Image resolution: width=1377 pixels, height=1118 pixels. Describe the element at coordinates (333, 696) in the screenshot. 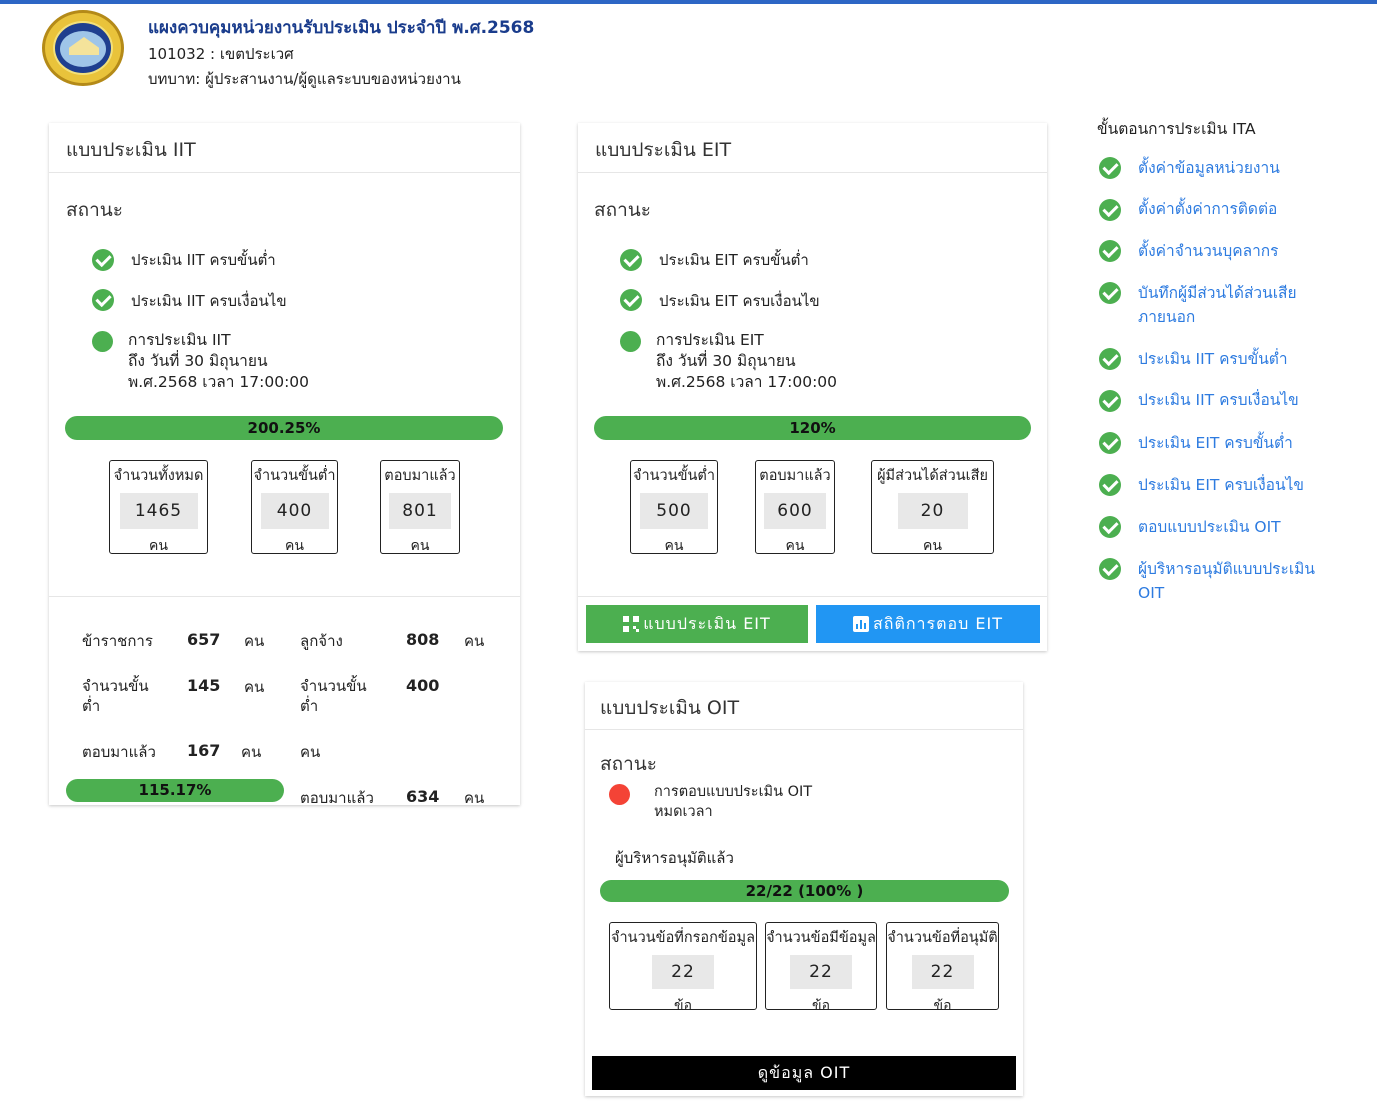

I see `emp-min-label: จำนวนขั้น ต่ำ` at that location.